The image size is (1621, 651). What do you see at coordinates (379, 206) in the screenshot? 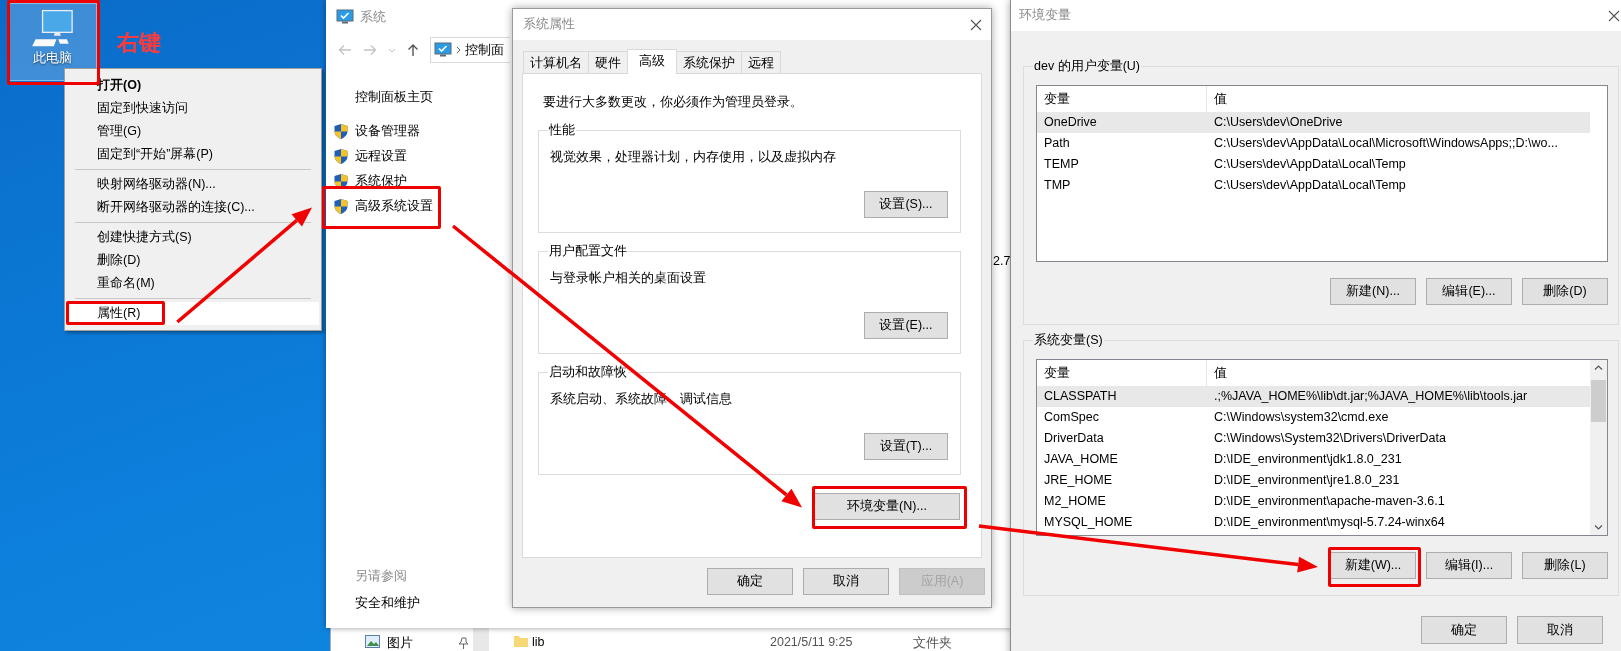
I see `task-link: 高级系统设置` at bounding box center [379, 206].